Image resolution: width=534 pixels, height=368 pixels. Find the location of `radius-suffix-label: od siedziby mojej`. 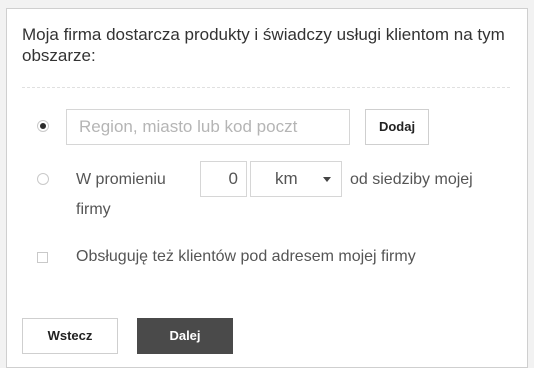

radius-suffix-label: od siedziby mojej is located at coordinates (411, 179).